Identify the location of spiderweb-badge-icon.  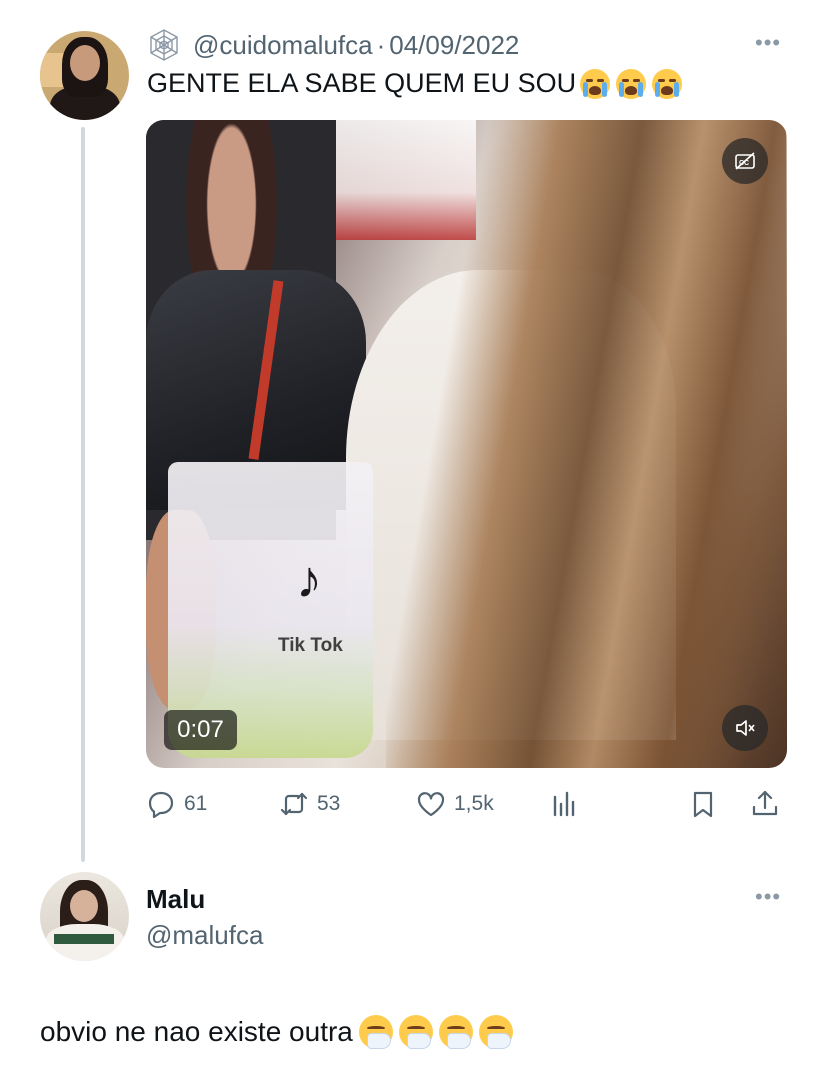
(164, 45).